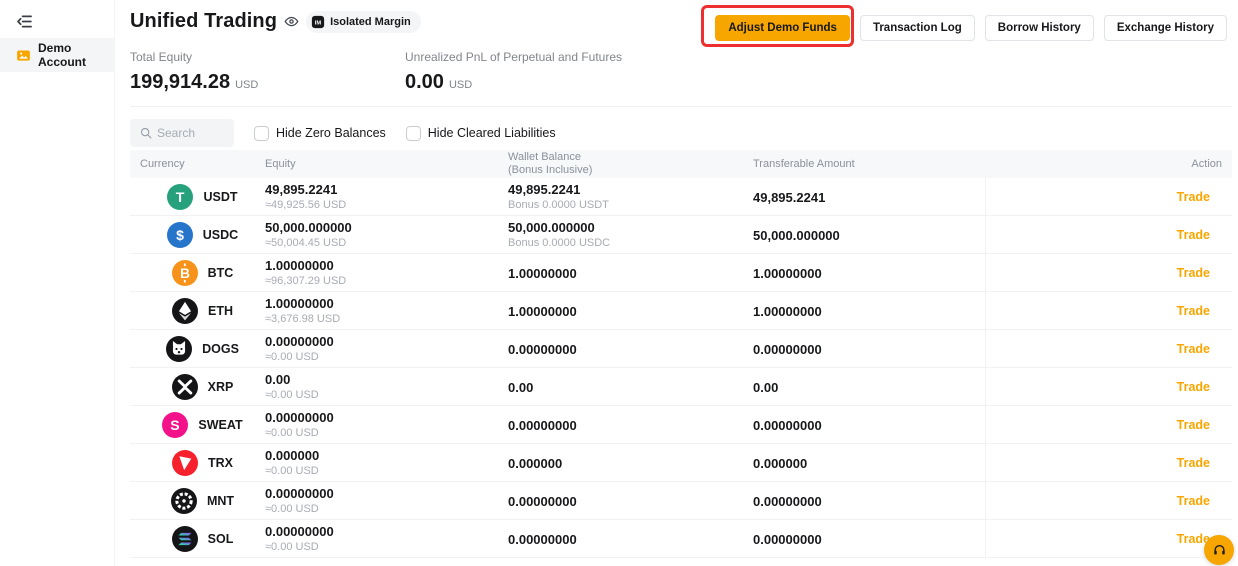  Describe the element at coordinates (25, 21) in the screenshot. I see `collapse-sidebar-icon` at that location.